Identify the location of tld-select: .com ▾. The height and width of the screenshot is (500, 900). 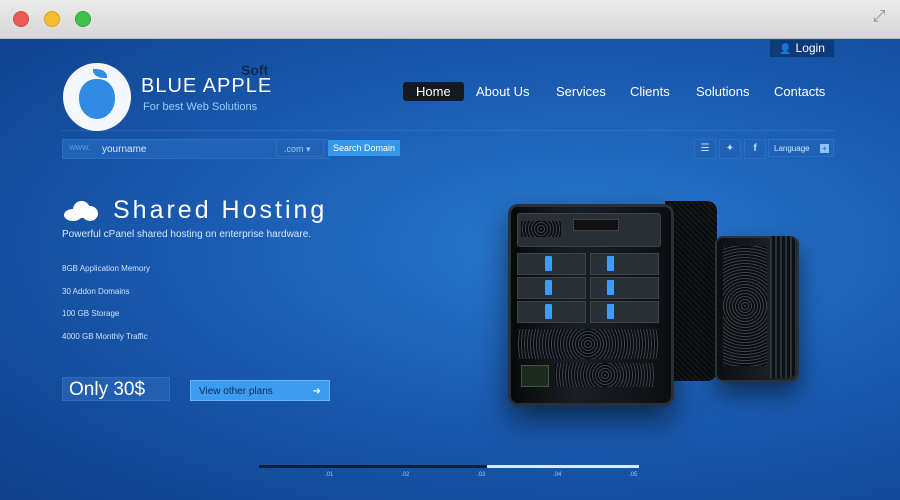
(300, 148).